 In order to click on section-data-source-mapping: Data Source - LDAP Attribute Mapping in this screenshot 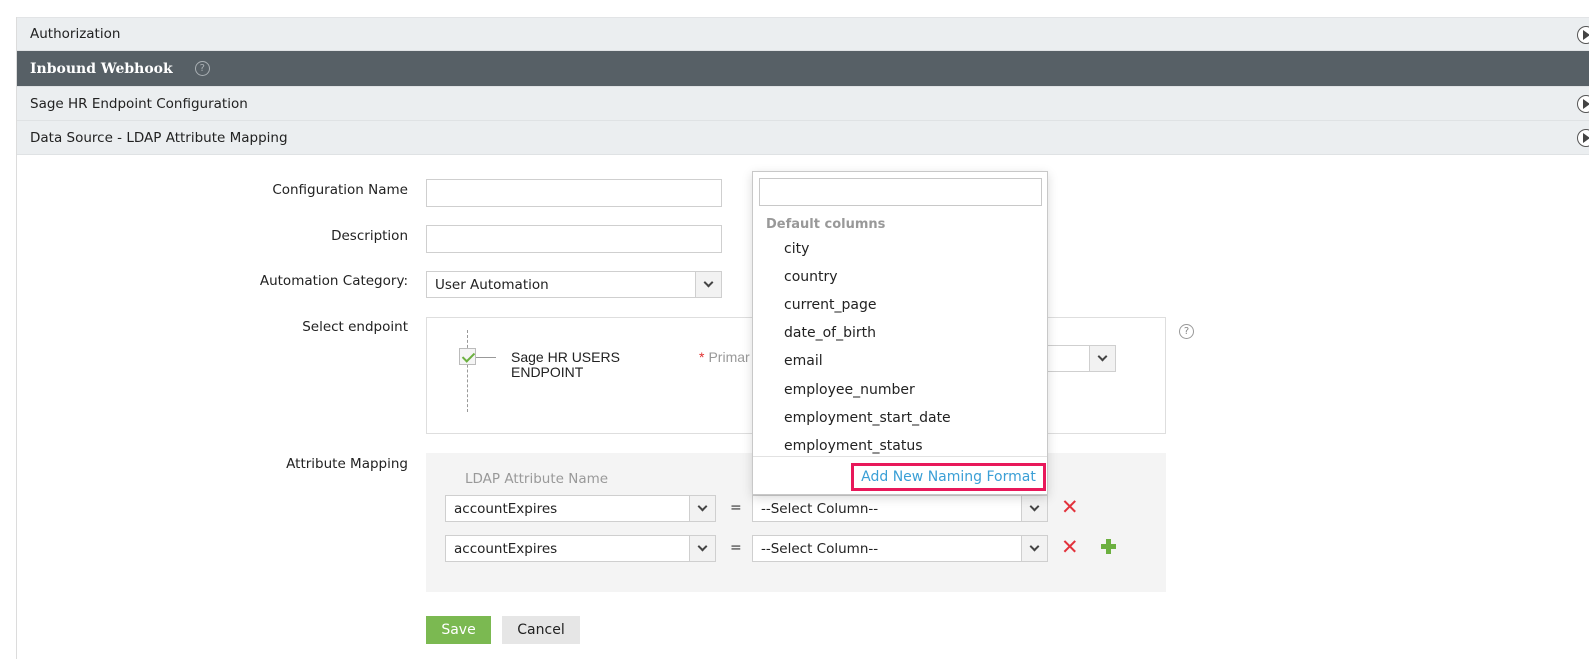, I will do `click(803, 138)`.